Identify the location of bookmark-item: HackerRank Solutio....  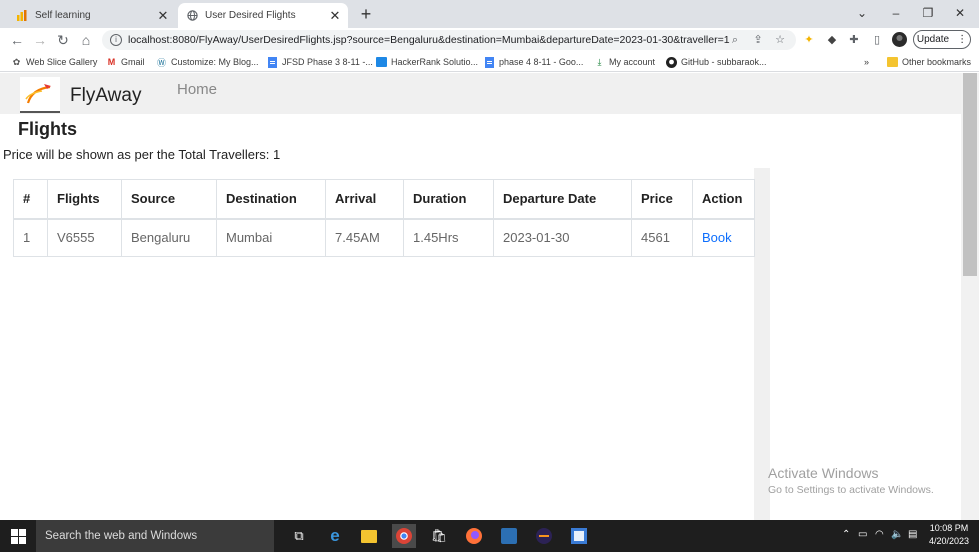
(427, 62).